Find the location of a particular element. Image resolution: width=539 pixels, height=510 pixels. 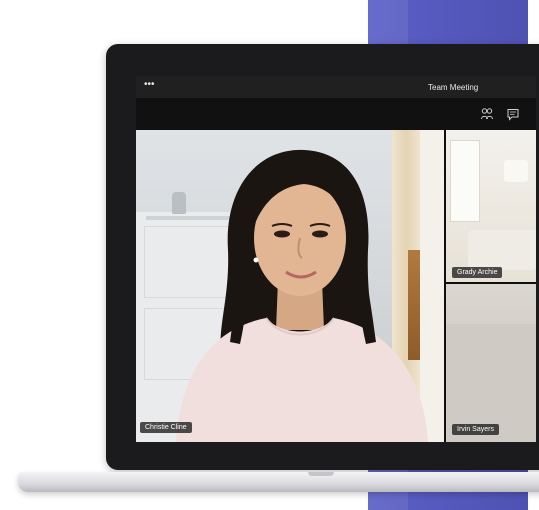

participant-name-label: Grady Archie is located at coordinates (477, 272).